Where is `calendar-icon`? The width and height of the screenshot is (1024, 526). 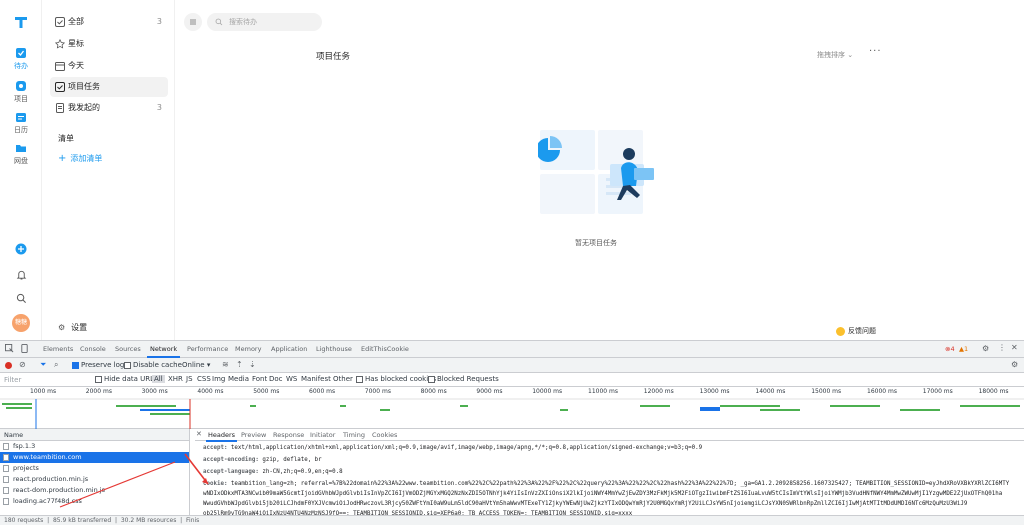
calendar-icon is located at coordinates (21, 117).